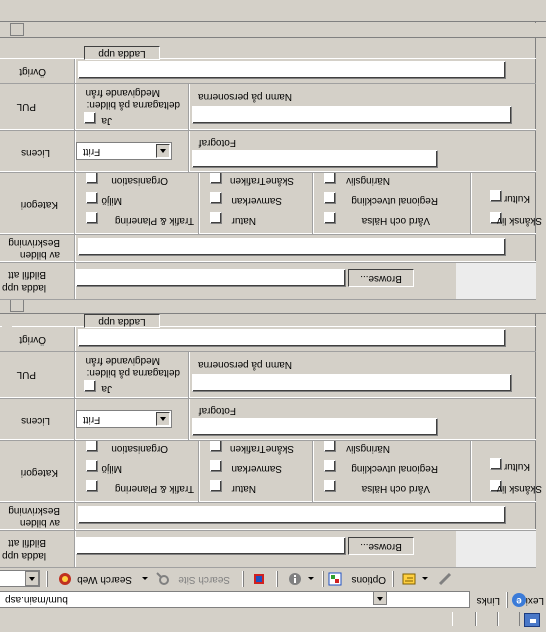  What do you see at coordinates (259, 579) in the screenshot?
I see `highlight-icon` at bounding box center [259, 579].